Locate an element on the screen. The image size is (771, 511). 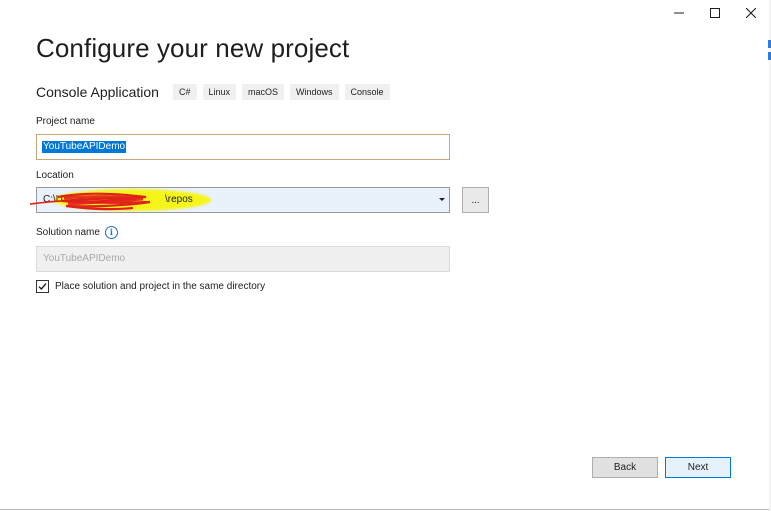
location-combobox: C:\U \repos is located at coordinates (243, 200).